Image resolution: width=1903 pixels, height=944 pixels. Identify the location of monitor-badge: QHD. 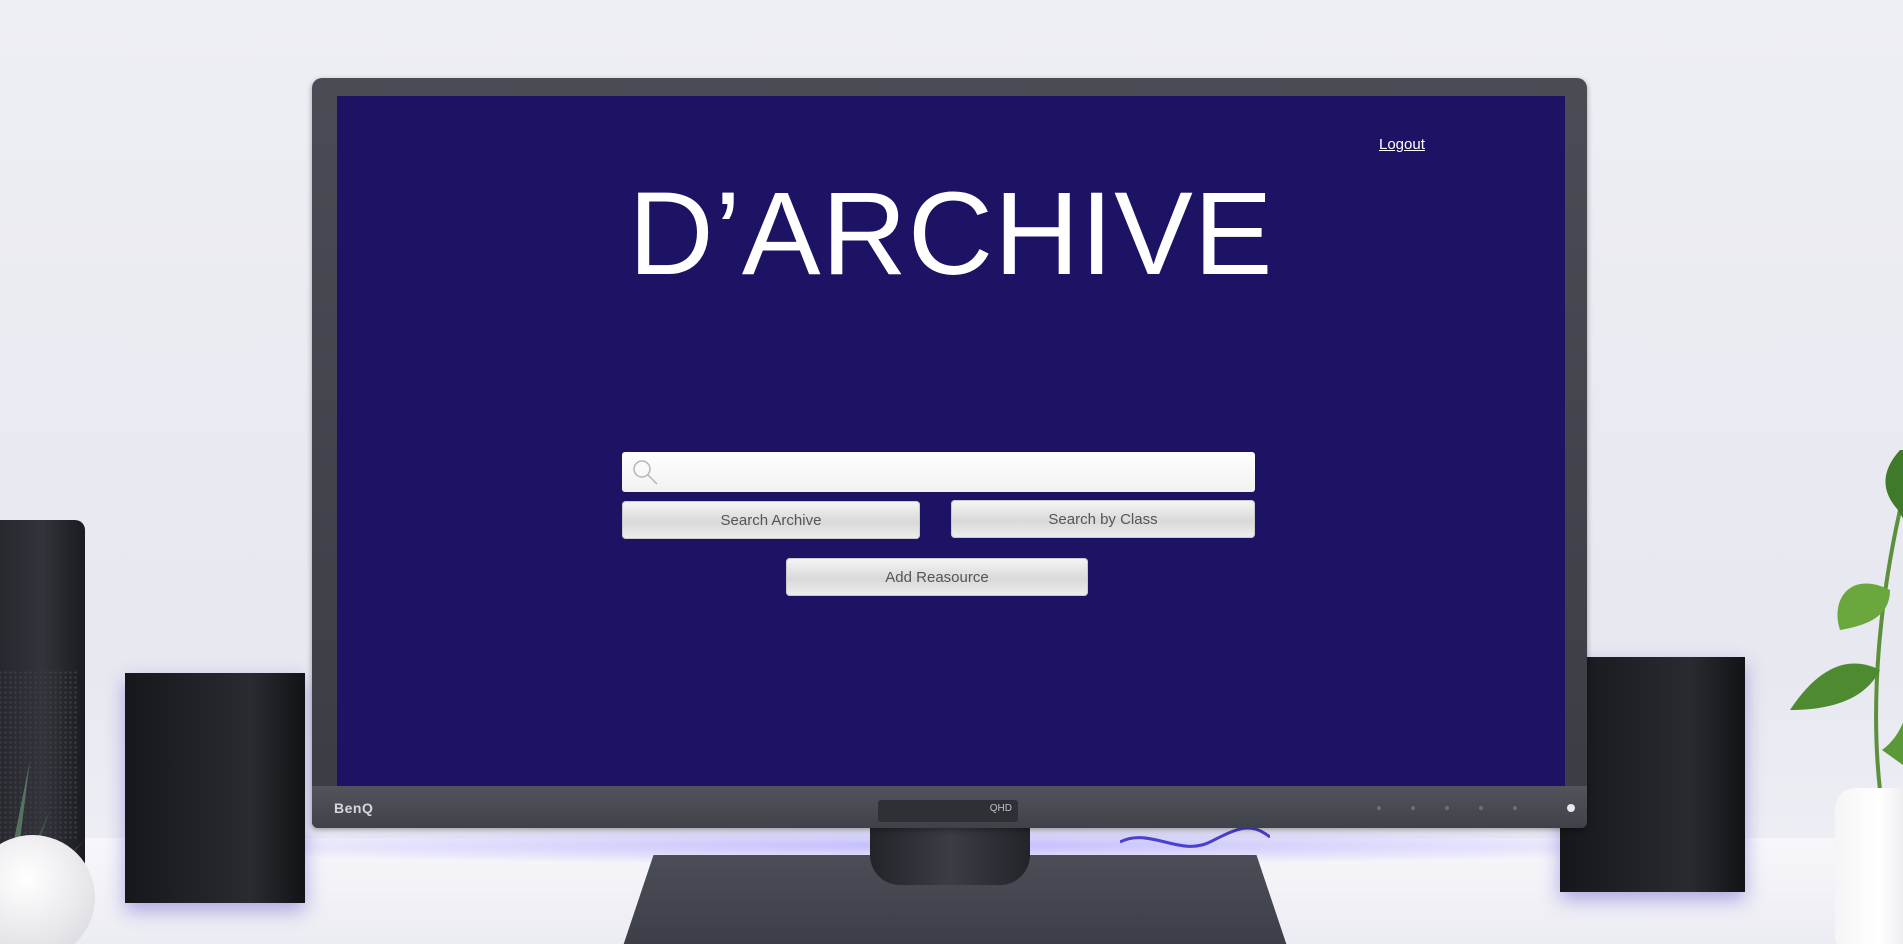
(1000, 808).